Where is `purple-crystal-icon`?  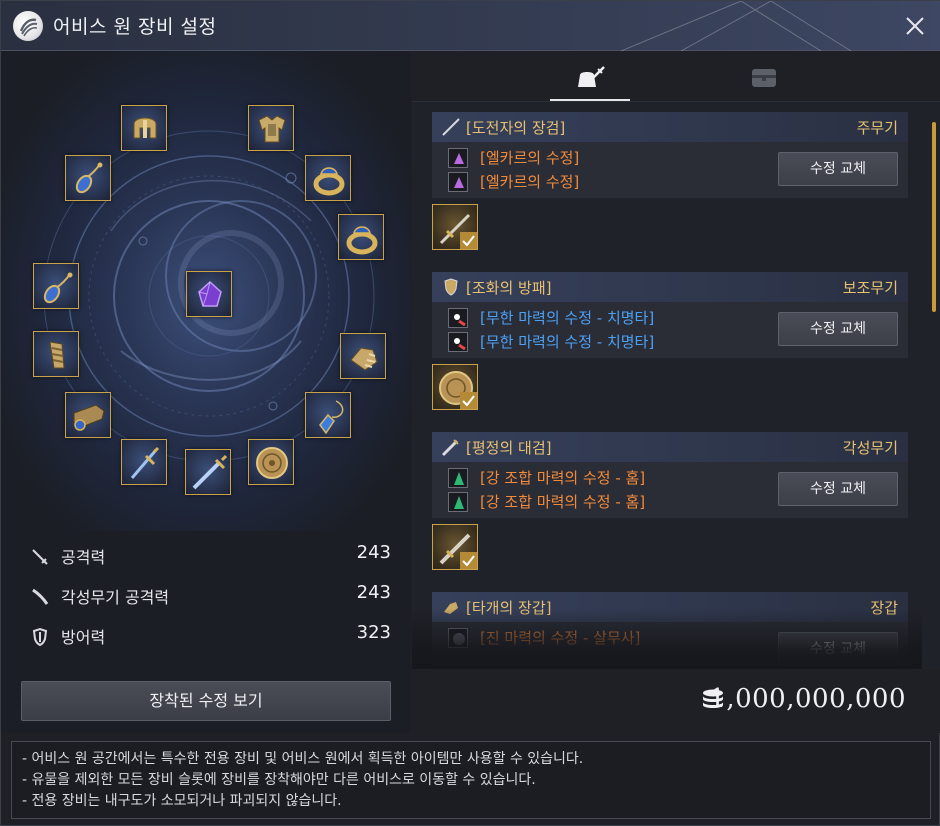
purple-crystal-icon is located at coordinates (210, 293).